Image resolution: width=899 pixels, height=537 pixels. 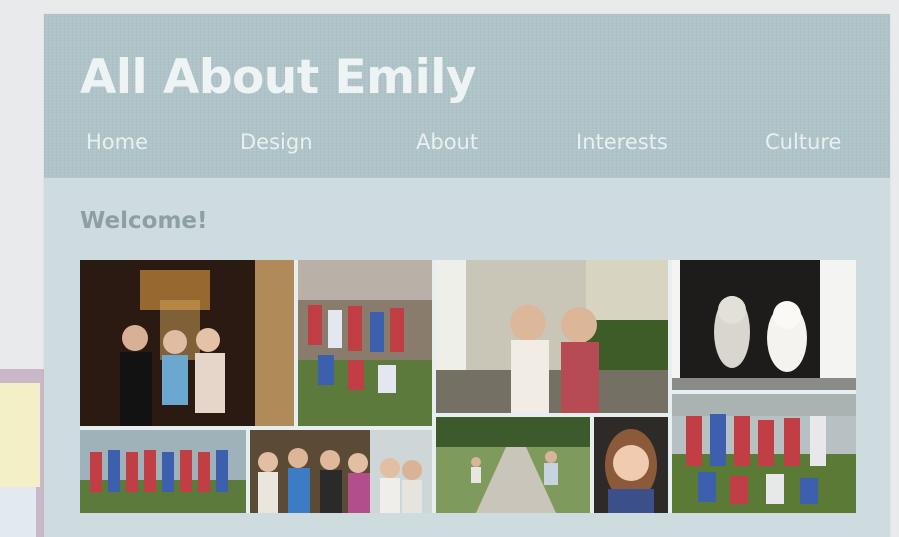 I want to click on team-lineup-photo, so click(x=163, y=471).